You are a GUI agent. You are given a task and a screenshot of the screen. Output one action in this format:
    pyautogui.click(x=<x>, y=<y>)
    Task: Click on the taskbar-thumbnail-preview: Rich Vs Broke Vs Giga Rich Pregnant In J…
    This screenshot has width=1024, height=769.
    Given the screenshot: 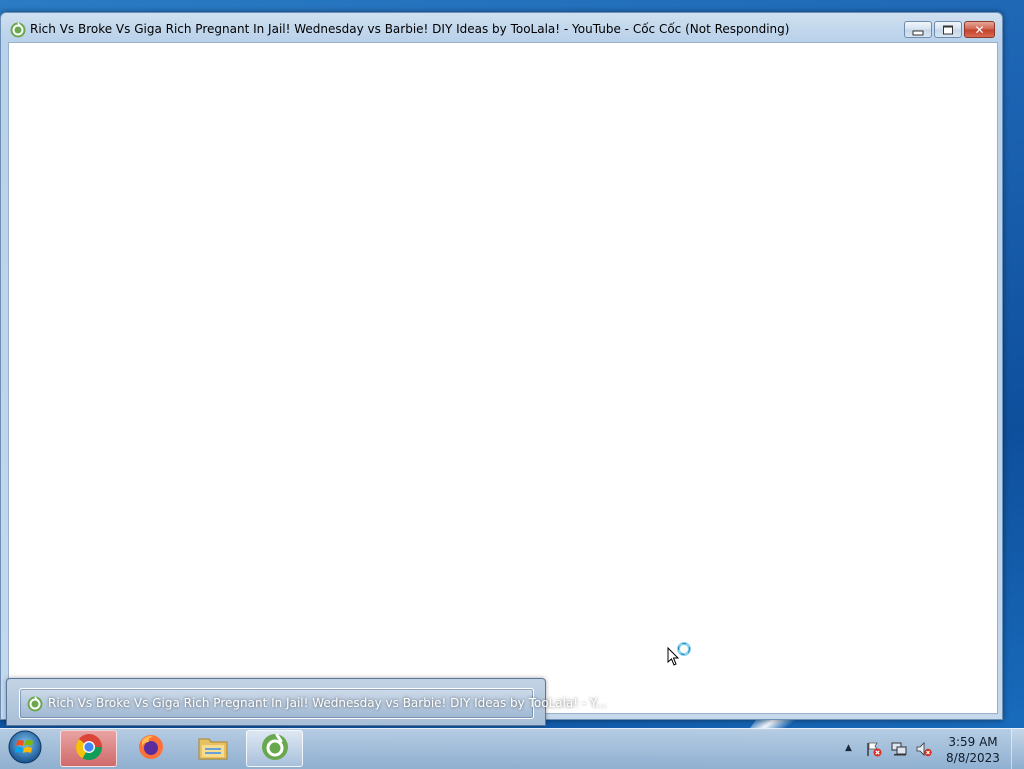 What is the action you would take?
    pyautogui.click(x=306, y=702)
    